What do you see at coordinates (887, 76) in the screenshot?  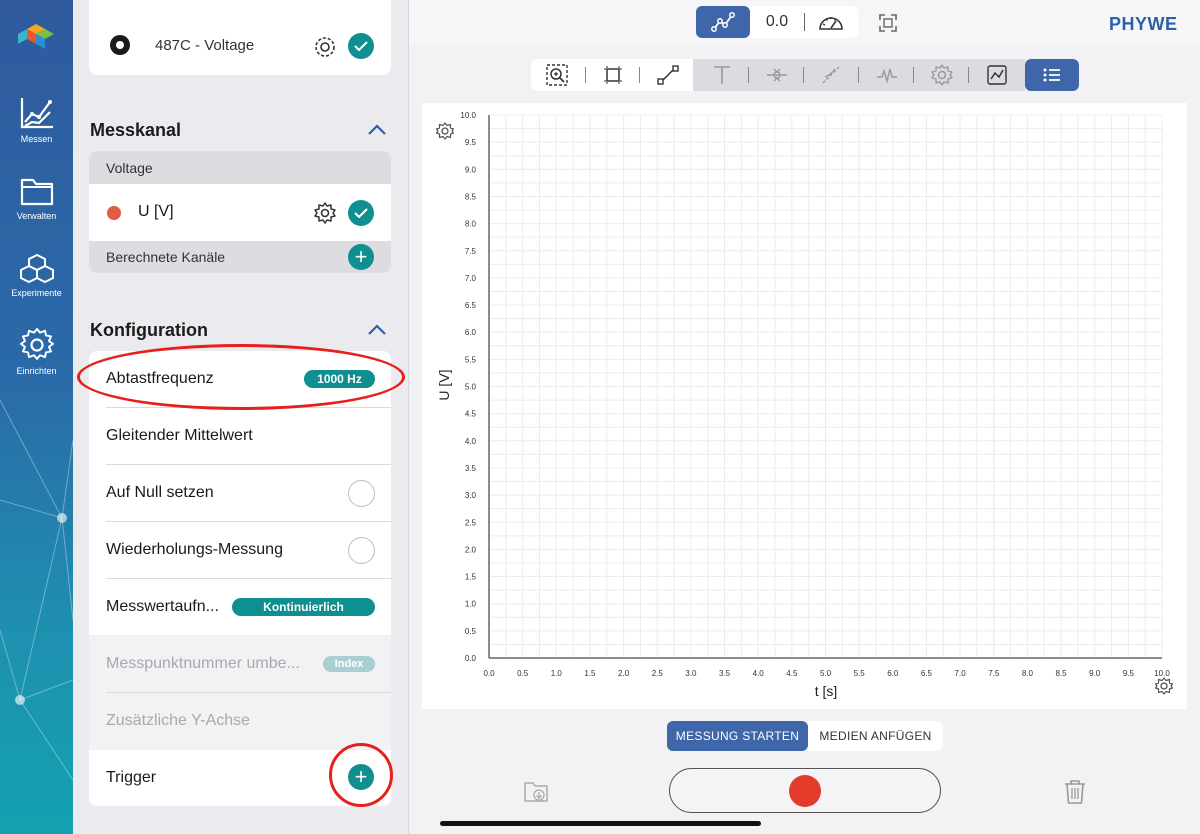 I see `signal-tool-icon` at bounding box center [887, 76].